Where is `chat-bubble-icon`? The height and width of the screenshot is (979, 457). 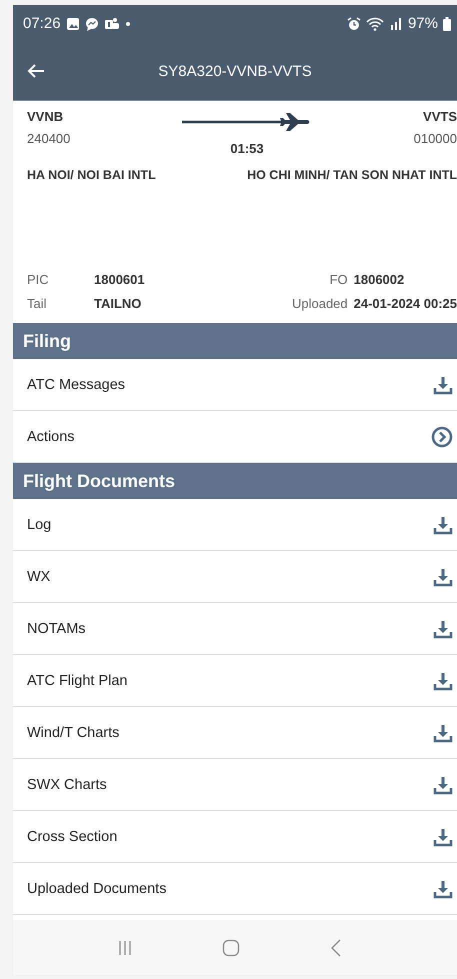 chat-bubble-icon is located at coordinates (91, 23).